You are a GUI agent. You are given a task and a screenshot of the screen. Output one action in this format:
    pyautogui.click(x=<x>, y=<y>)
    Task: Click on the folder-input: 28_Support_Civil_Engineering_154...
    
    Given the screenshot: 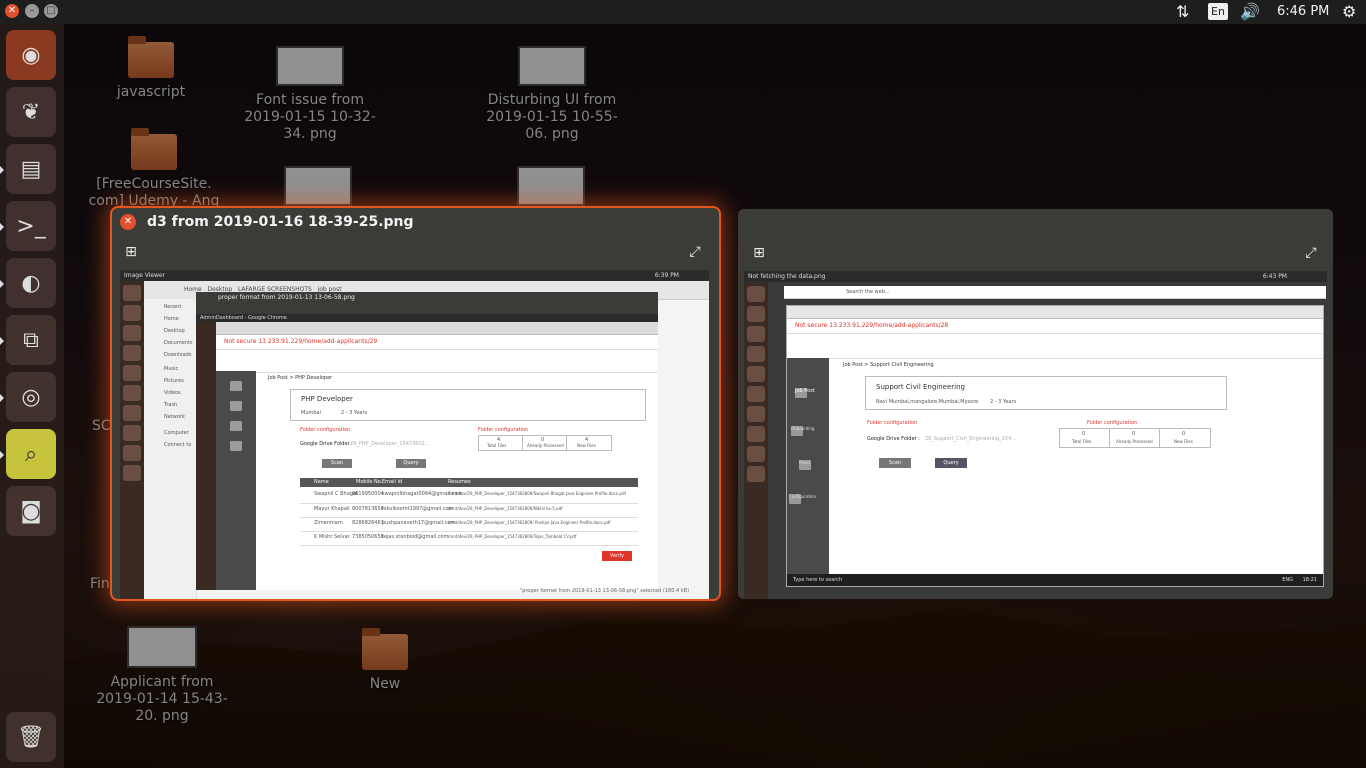 What is the action you would take?
    pyautogui.click(x=970, y=439)
    